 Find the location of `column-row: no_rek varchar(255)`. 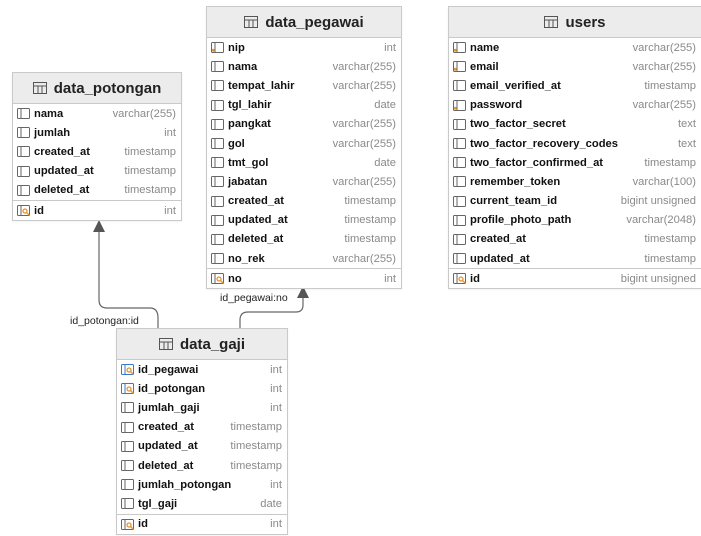

column-row: no_rek varchar(255) is located at coordinates (304, 258).